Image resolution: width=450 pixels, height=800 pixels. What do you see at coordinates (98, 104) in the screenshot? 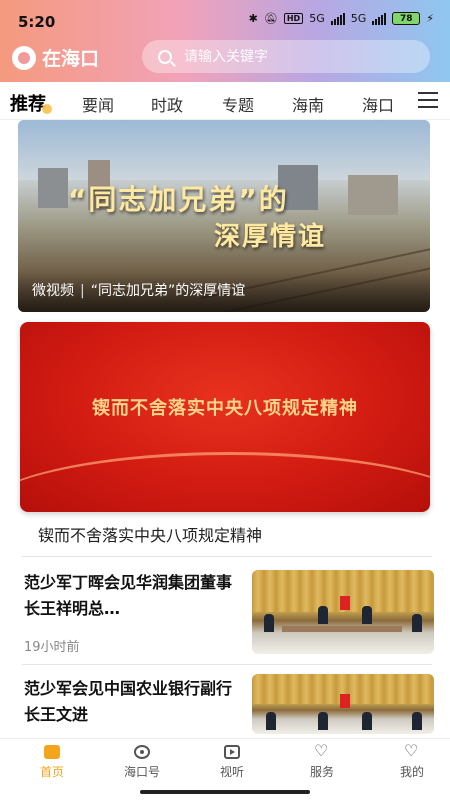
I see `tab-headlines: 要闻` at bounding box center [98, 104].